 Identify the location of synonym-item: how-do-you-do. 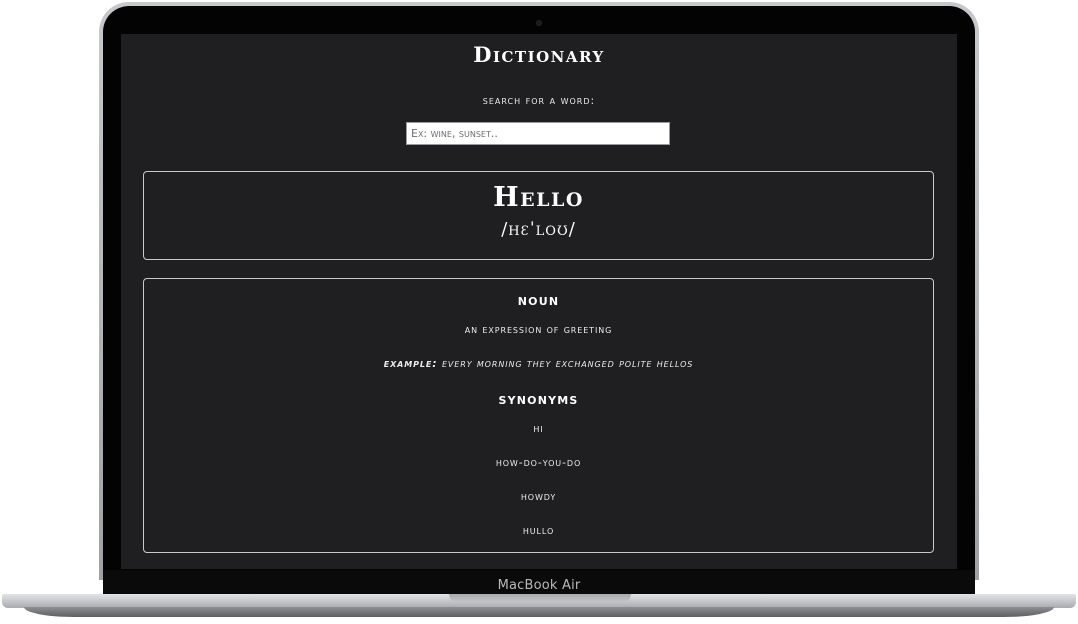
(538, 473).